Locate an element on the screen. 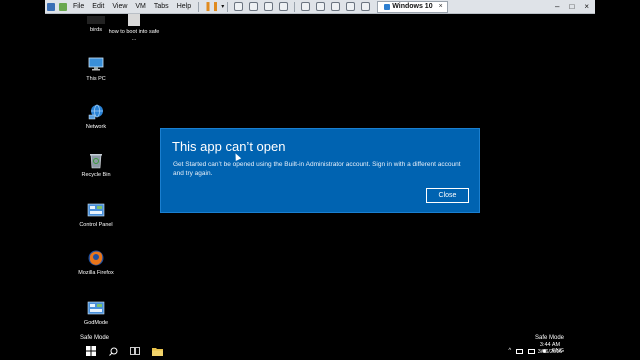 This screenshot has height=360, width=640. maximize-button: □ is located at coordinates (571, 6).